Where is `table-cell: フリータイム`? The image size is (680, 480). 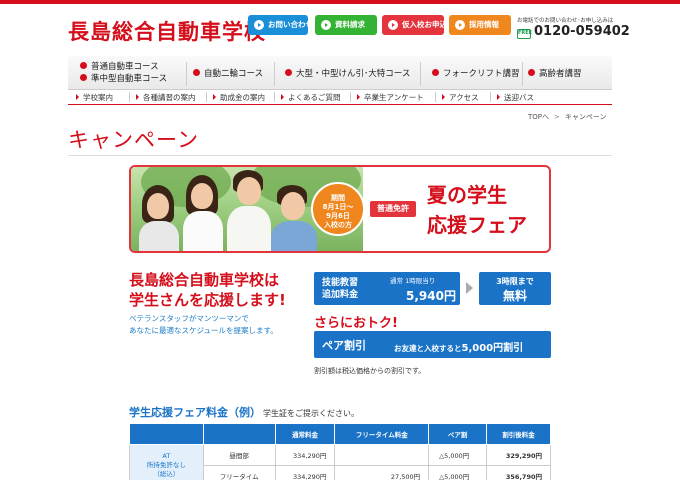 table-cell: フリータイム is located at coordinates (239, 472).